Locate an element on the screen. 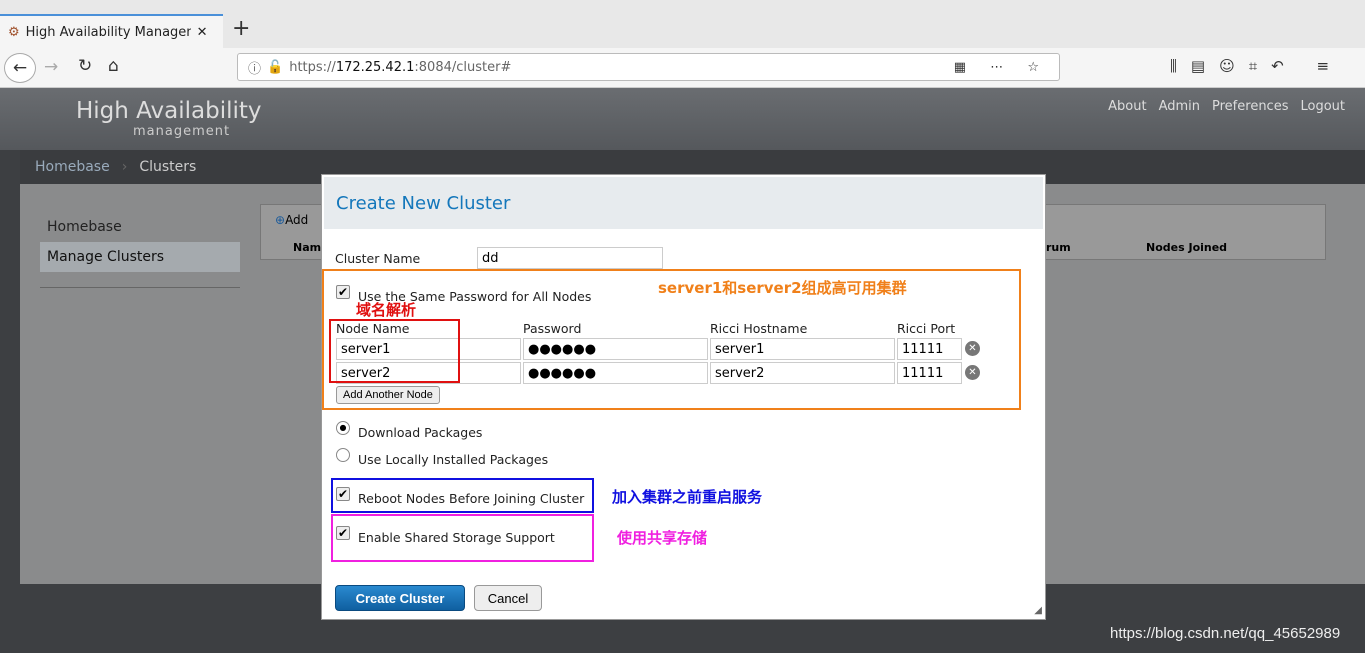 The height and width of the screenshot is (653, 1365). reload-icon: ↻ is located at coordinates (85, 66).